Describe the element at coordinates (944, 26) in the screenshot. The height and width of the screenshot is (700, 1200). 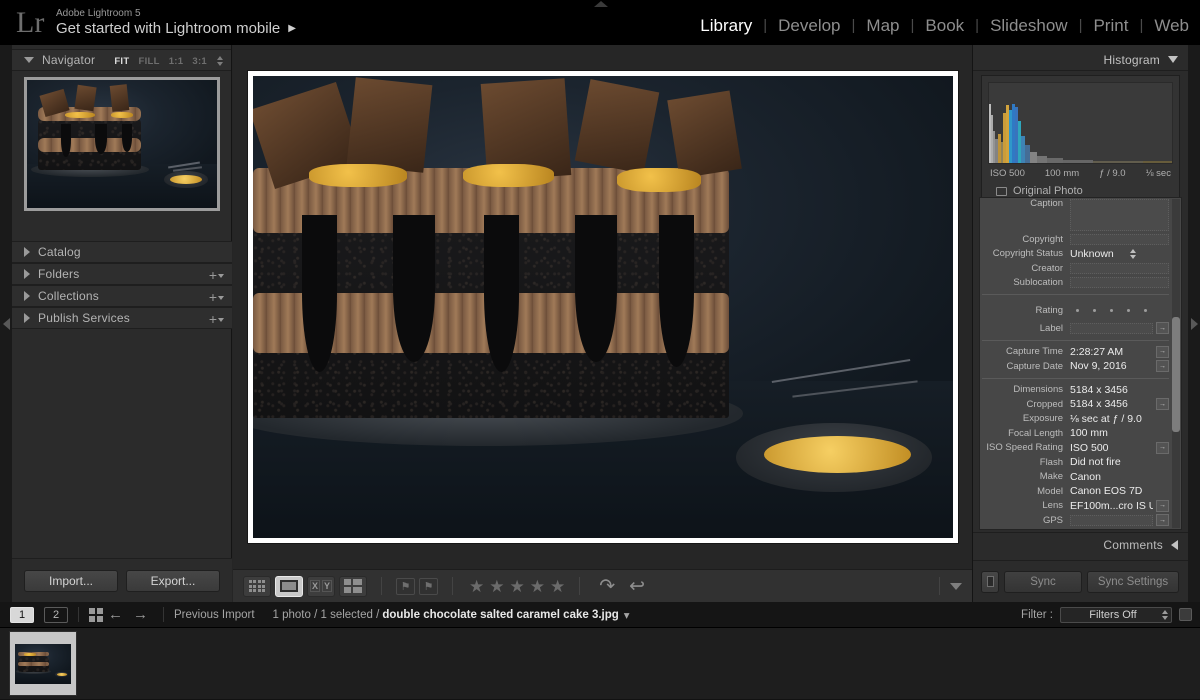
I see `module-book: Book` at that location.